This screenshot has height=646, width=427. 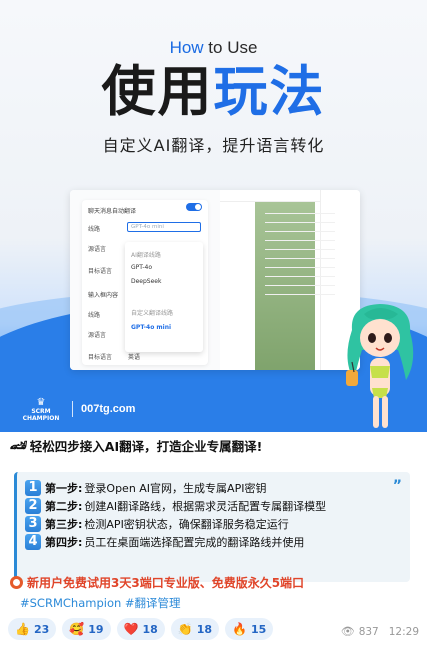 I want to click on dropdown-opt-gpt4o: GPT-4o, so click(x=142, y=267).